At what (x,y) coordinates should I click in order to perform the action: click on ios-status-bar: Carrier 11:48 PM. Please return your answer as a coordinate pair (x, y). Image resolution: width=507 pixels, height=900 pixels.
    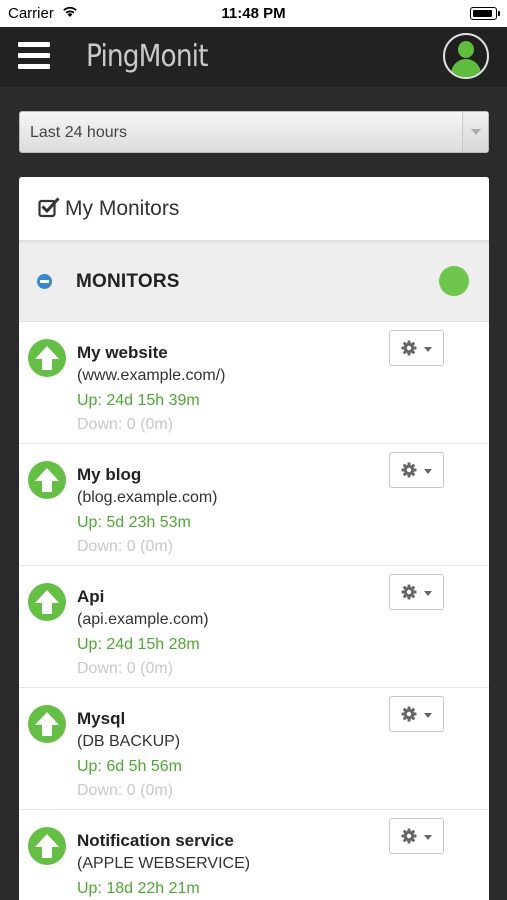
    Looking at the image, I should click on (253, 13).